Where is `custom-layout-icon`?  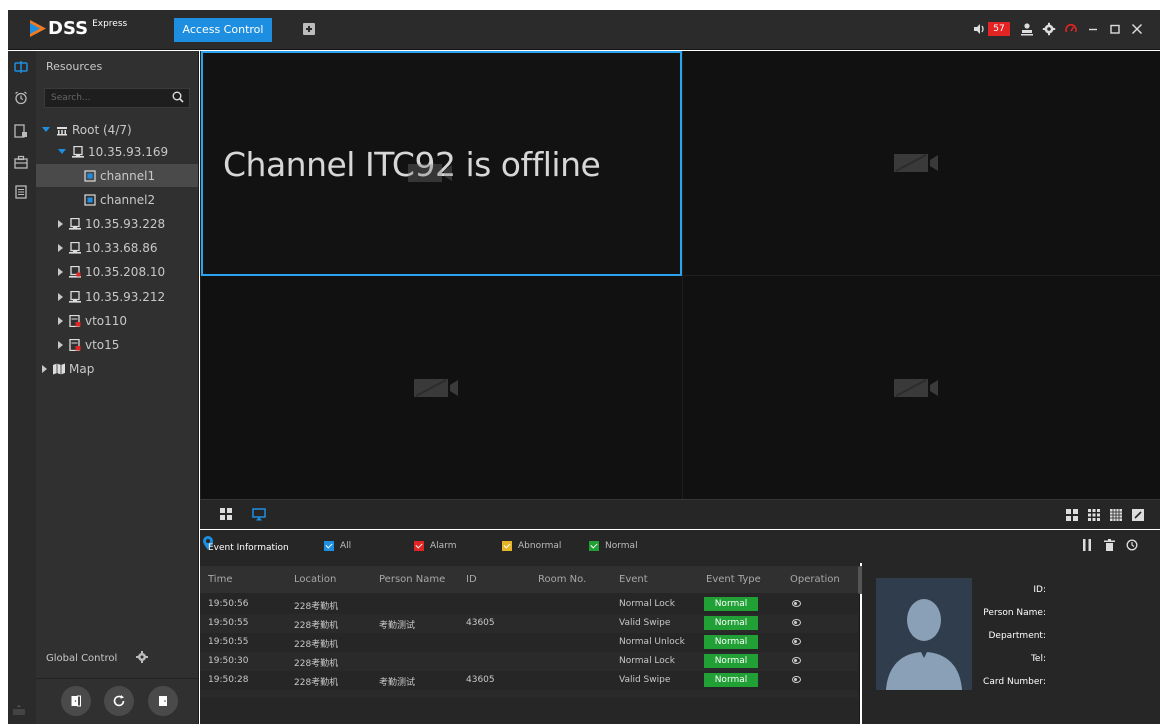 custom-layout-icon is located at coordinates (1138, 515).